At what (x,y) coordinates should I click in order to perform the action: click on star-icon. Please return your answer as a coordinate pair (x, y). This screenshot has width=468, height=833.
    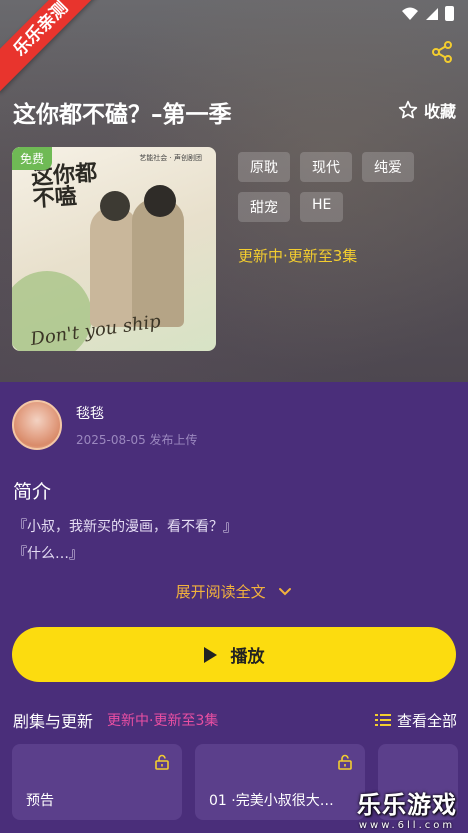
    Looking at the image, I should click on (408, 109).